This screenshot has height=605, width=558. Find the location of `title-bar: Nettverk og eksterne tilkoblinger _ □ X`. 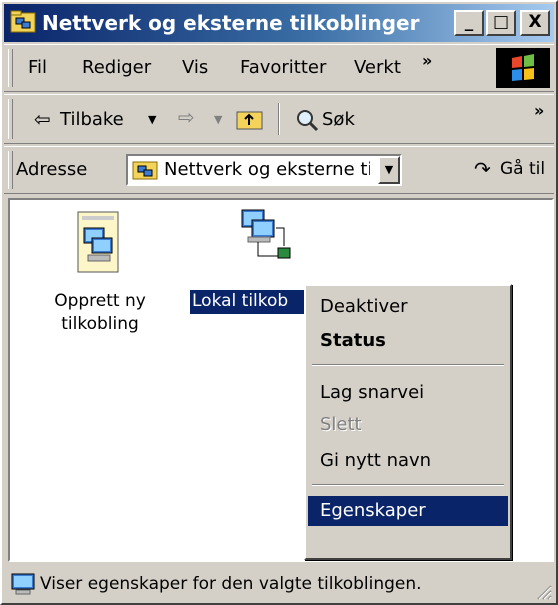

title-bar: Nettverk og eksterne tilkoblinger _ □ X is located at coordinates (279, 23).